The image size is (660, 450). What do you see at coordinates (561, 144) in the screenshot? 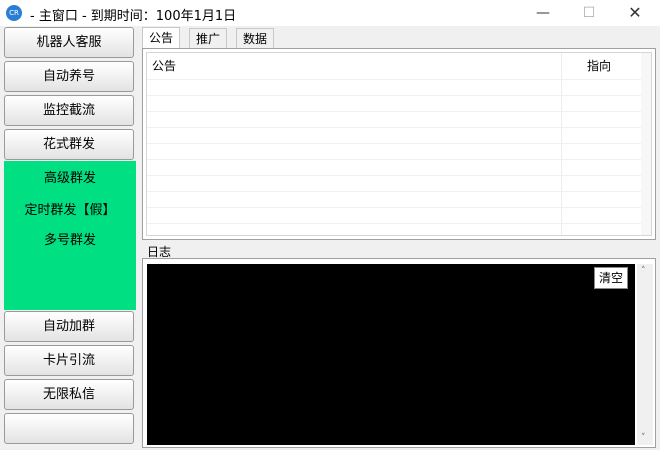
I see `column-separator` at bounding box center [561, 144].